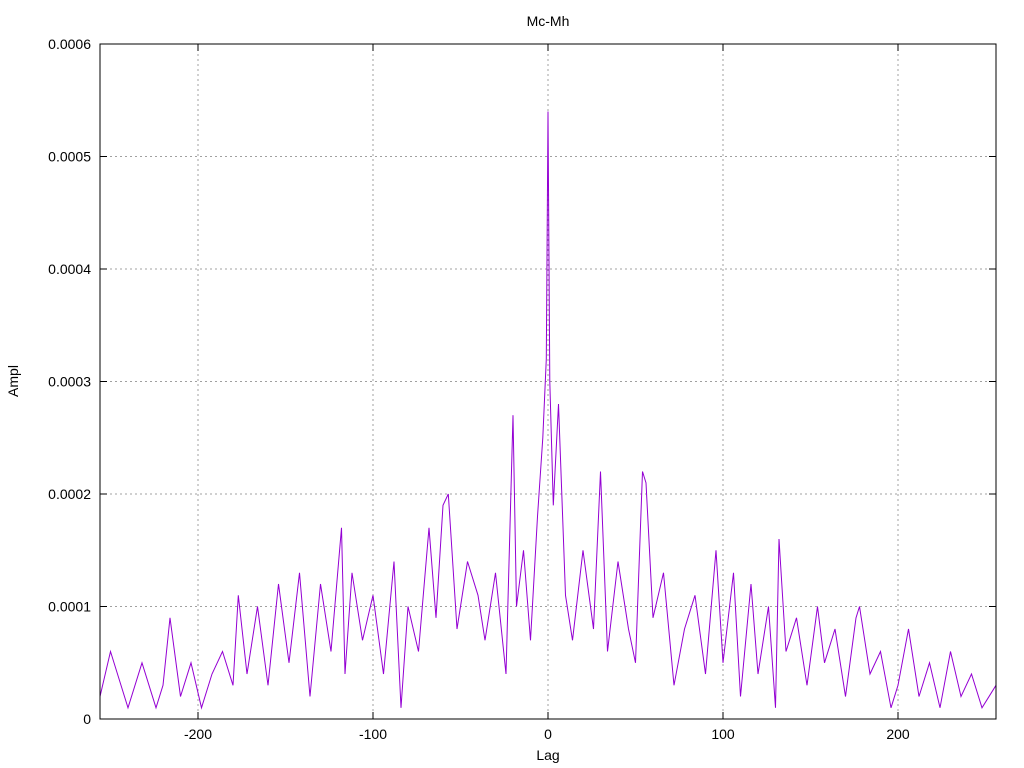 The height and width of the screenshot is (768, 1024). What do you see at coordinates (547, 755) in the screenshot?
I see `x-axis-label: Lag` at bounding box center [547, 755].